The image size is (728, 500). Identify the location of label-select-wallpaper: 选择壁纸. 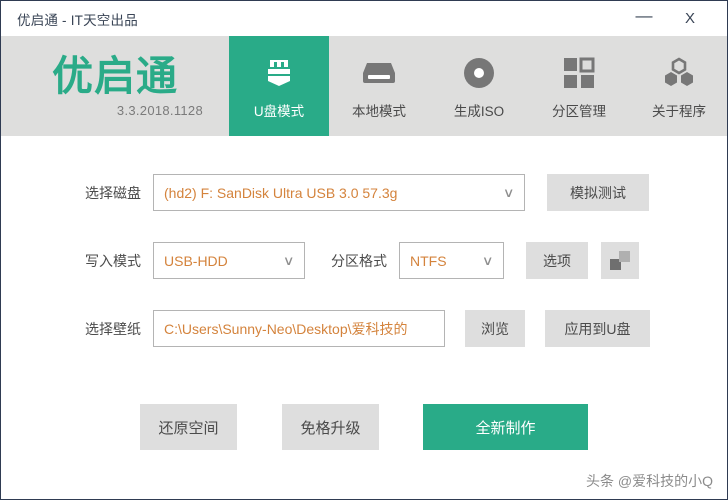
(113, 328).